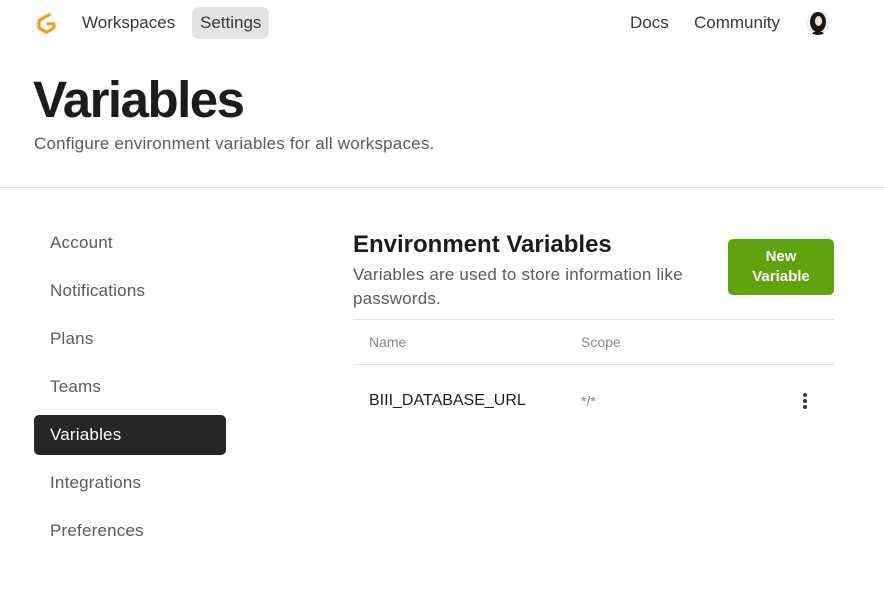 The image size is (884, 601). Describe the element at coordinates (388, 342) in the screenshot. I see `column-header-name: Name` at that location.